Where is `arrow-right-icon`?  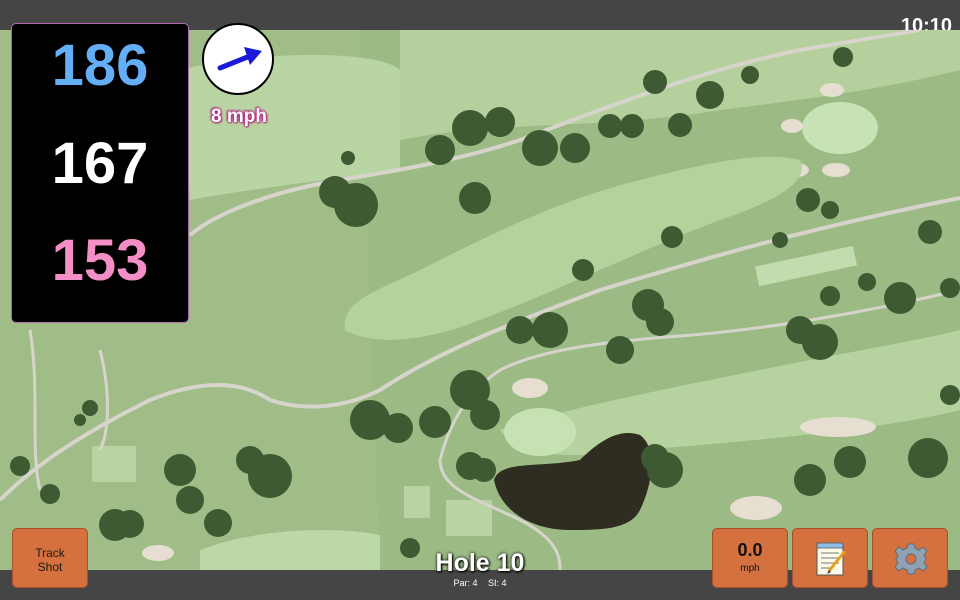 arrow-right-icon is located at coordinates (239, 59).